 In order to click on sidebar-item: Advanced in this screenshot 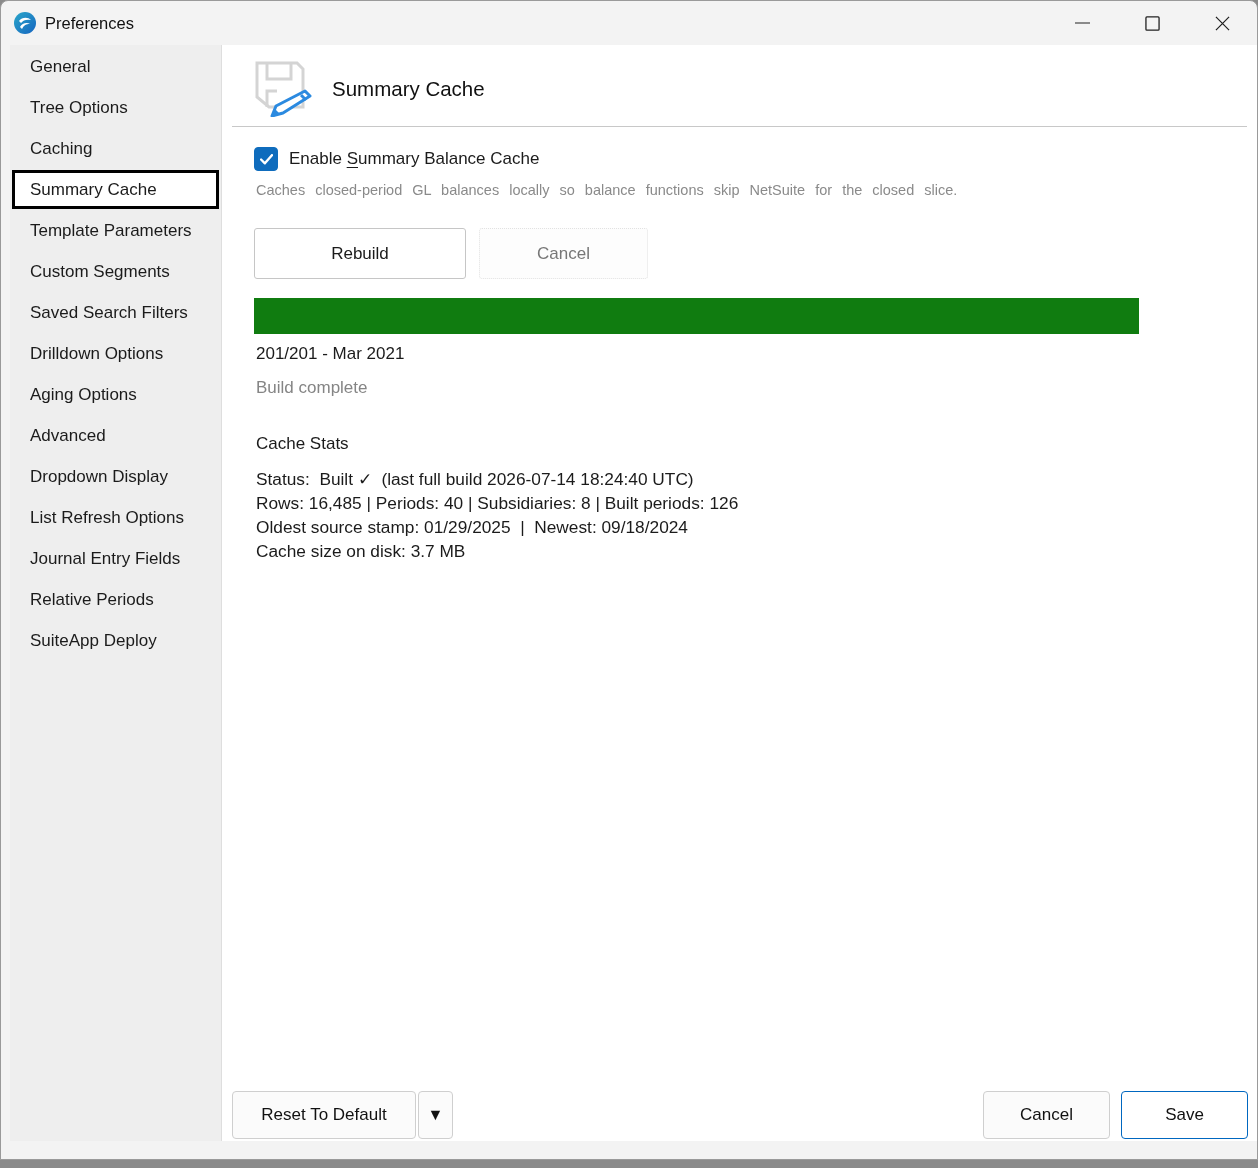, I will do `click(115, 435)`.